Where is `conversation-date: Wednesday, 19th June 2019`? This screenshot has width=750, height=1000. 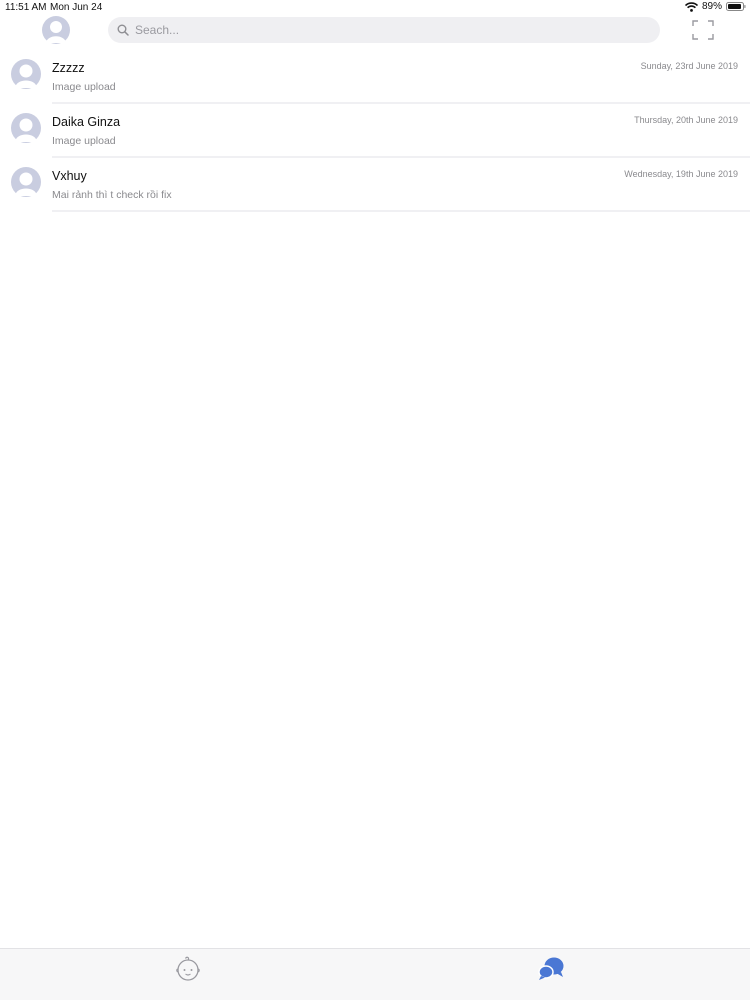
conversation-date: Wednesday, 19th June 2019 is located at coordinates (681, 174).